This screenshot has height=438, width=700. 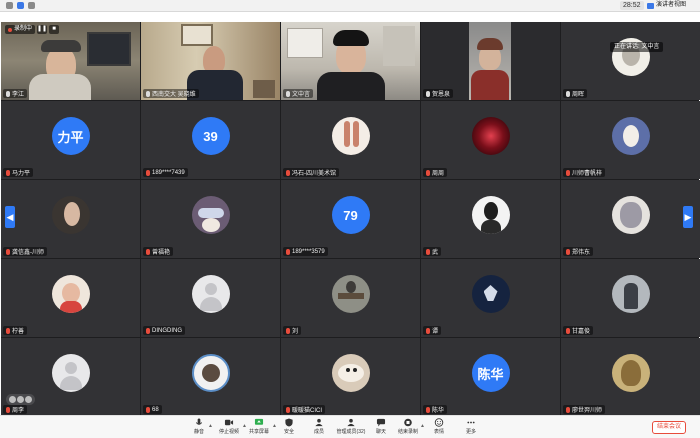 I want to click on video-tile: 79 189****3579, so click(x=350, y=219).